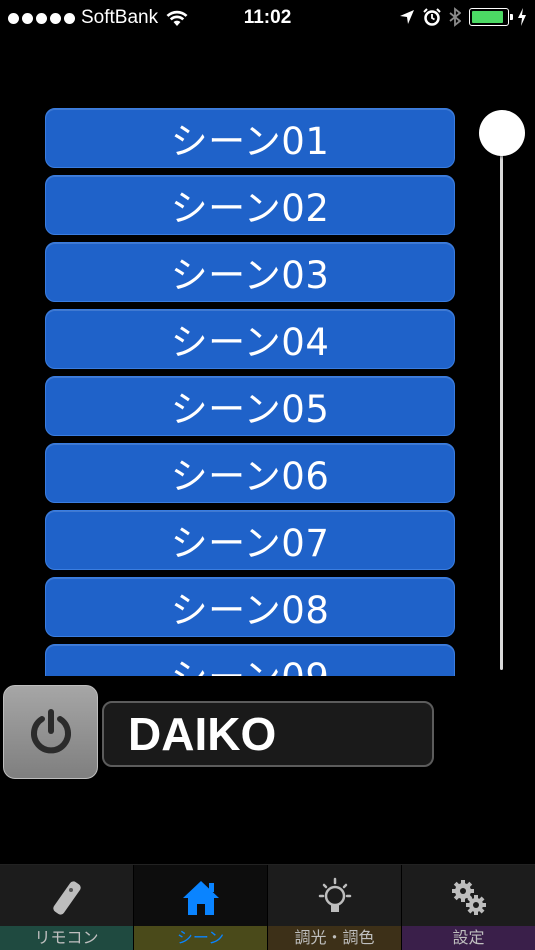  Describe the element at coordinates (267, 18) in the screenshot. I see `status-bar: SoftBank 11:02` at that location.